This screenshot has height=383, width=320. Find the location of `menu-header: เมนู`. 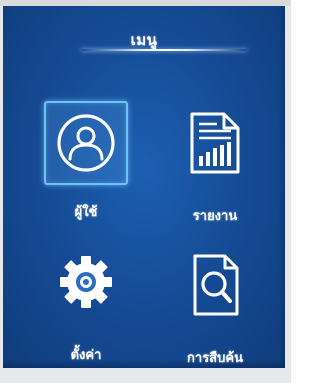

menu-header: เมนู is located at coordinates (144, 31).